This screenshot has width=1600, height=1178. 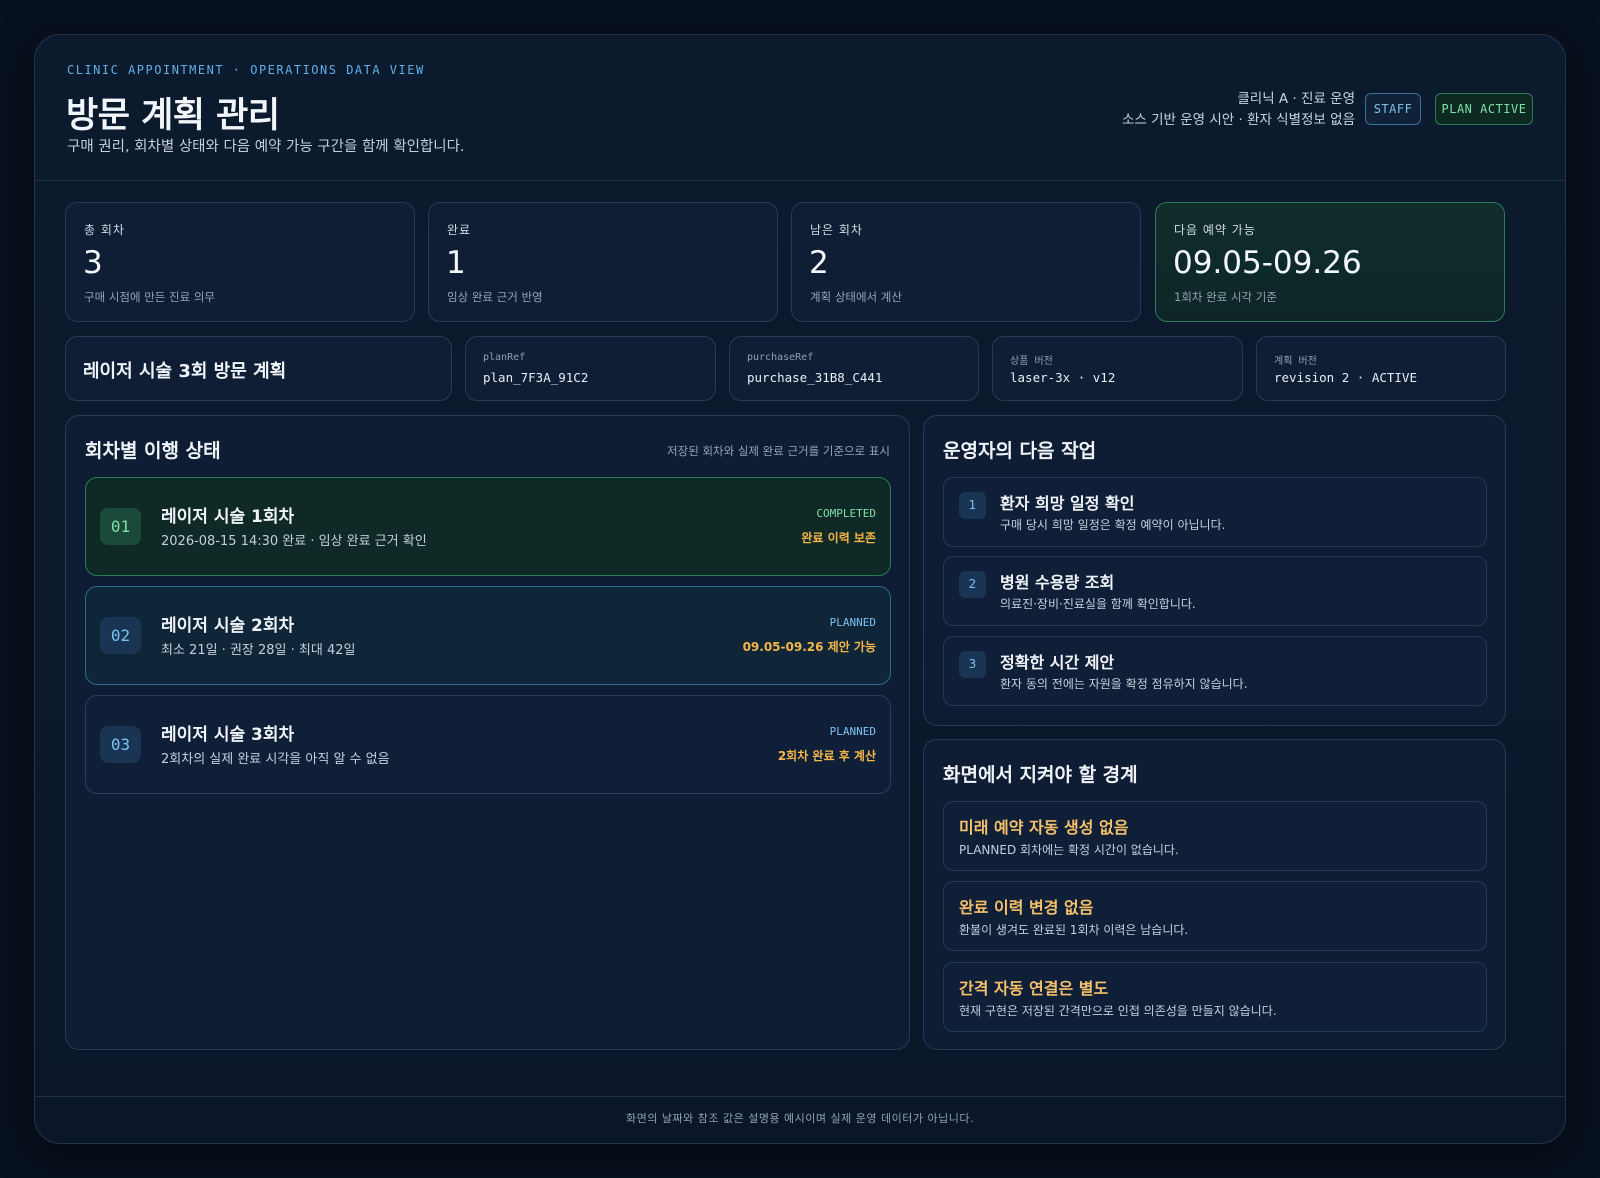 I want to click on plan-ref-card: planRef plan_7F3A_91C2, so click(x=590, y=368).